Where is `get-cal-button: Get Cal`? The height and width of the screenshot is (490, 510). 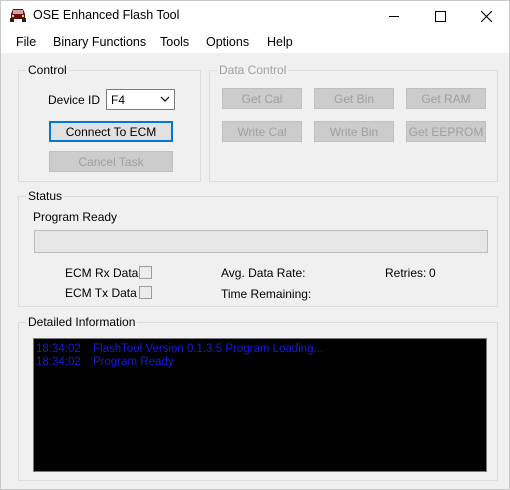
get-cal-button: Get Cal is located at coordinates (262, 98).